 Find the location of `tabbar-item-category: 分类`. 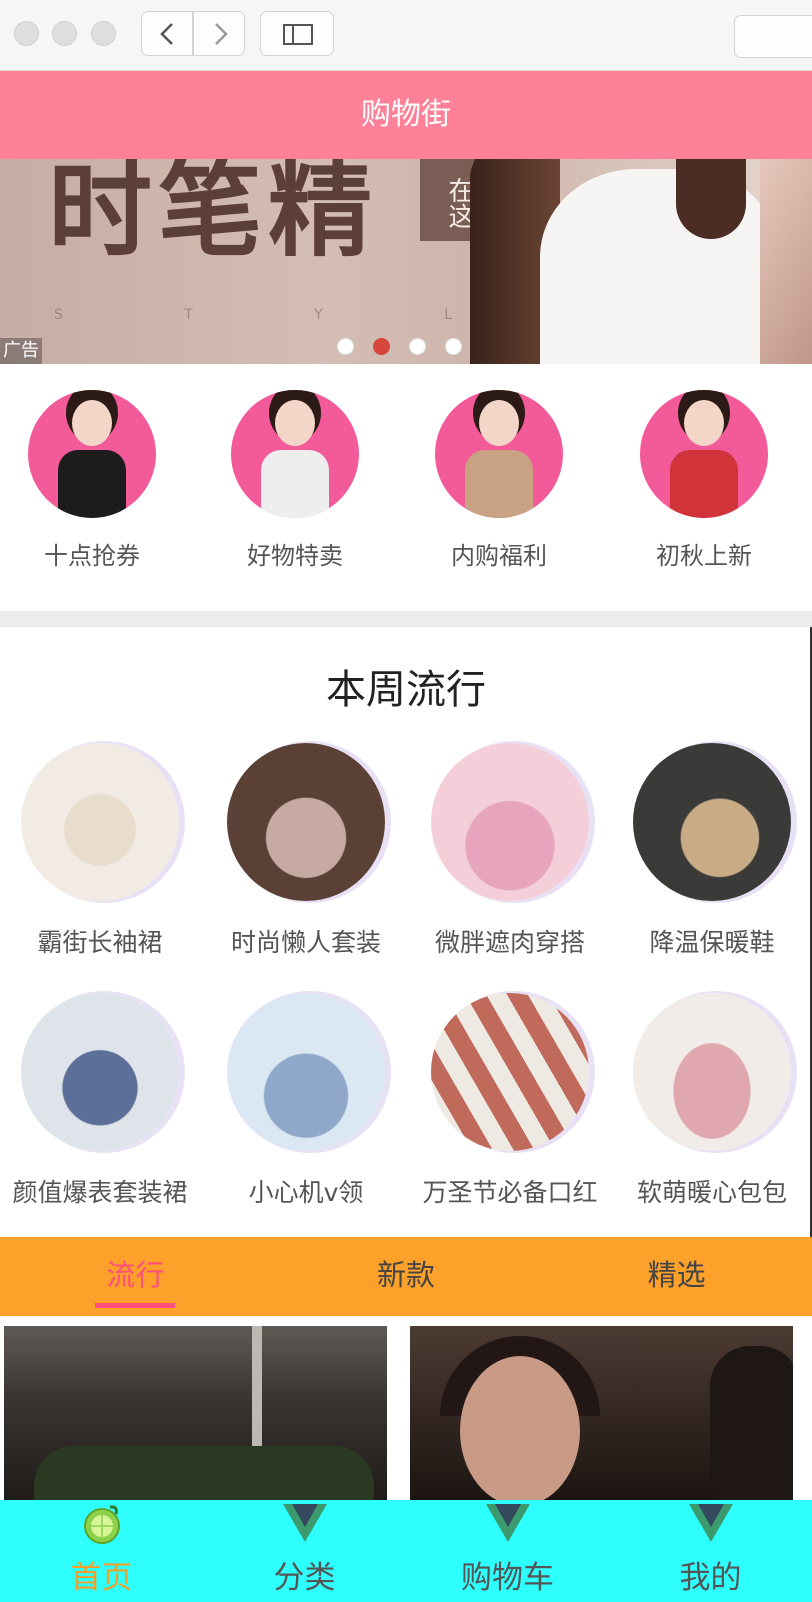

tabbar-item-category: 分类 is located at coordinates (304, 1551).